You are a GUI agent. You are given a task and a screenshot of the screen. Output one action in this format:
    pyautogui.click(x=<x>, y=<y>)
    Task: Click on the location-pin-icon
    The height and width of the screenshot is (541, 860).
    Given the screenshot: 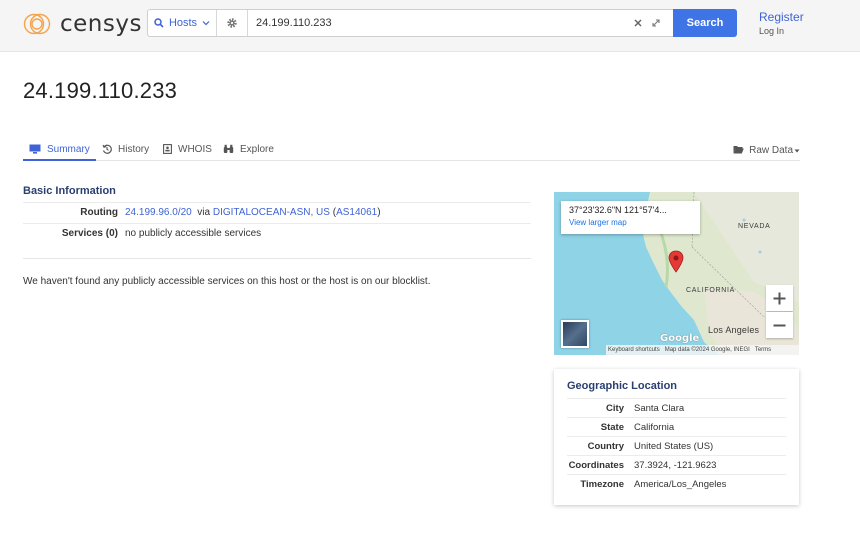 What is the action you would take?
    pyautogui.click(x=676, y=261)
    